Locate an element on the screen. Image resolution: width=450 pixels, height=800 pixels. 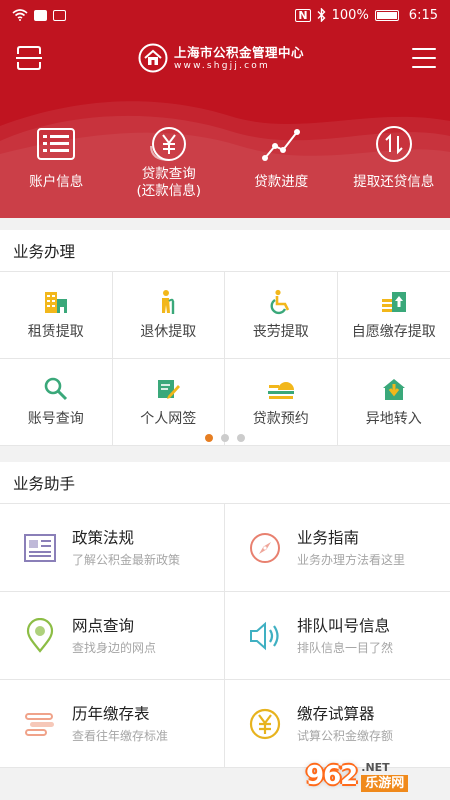
watermark-domain: .NET is located at coordinates (375, 767).